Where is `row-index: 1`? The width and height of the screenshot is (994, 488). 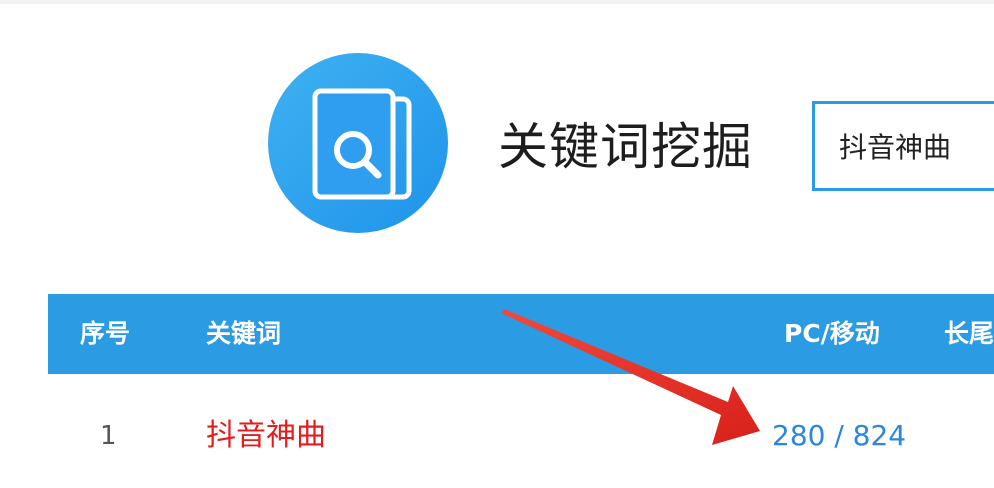
row-index: 1 is located at coordinates (108, 436).